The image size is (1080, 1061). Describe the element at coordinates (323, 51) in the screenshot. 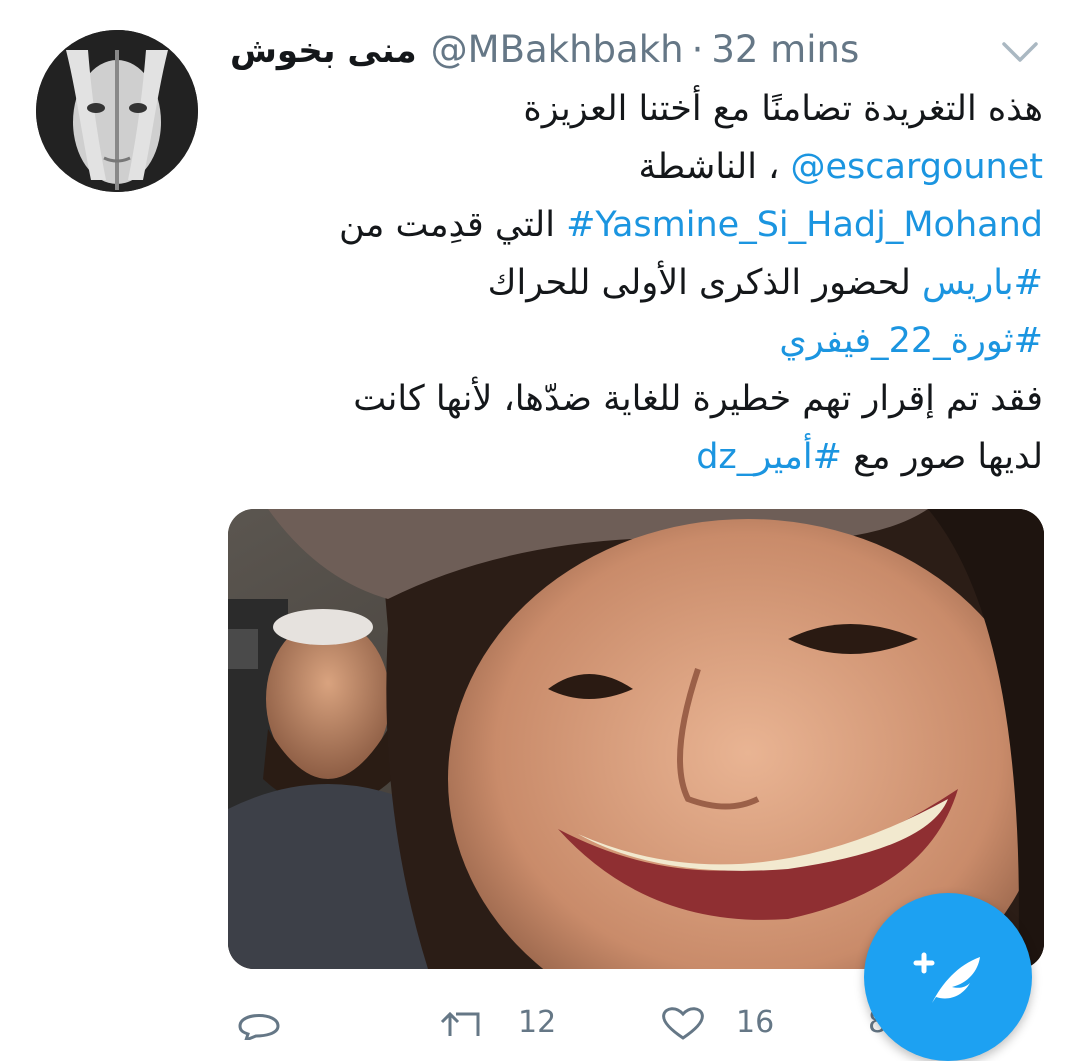

I see `display-name: منى بخوش` at that location.